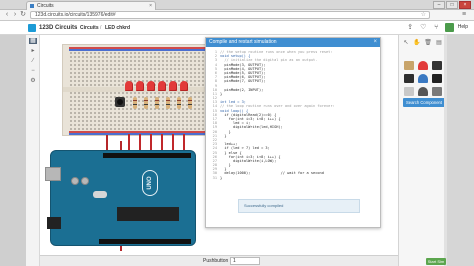  Describe the element at coordinates (460, 150) in the screenshot. I see `page-margin` at that location.